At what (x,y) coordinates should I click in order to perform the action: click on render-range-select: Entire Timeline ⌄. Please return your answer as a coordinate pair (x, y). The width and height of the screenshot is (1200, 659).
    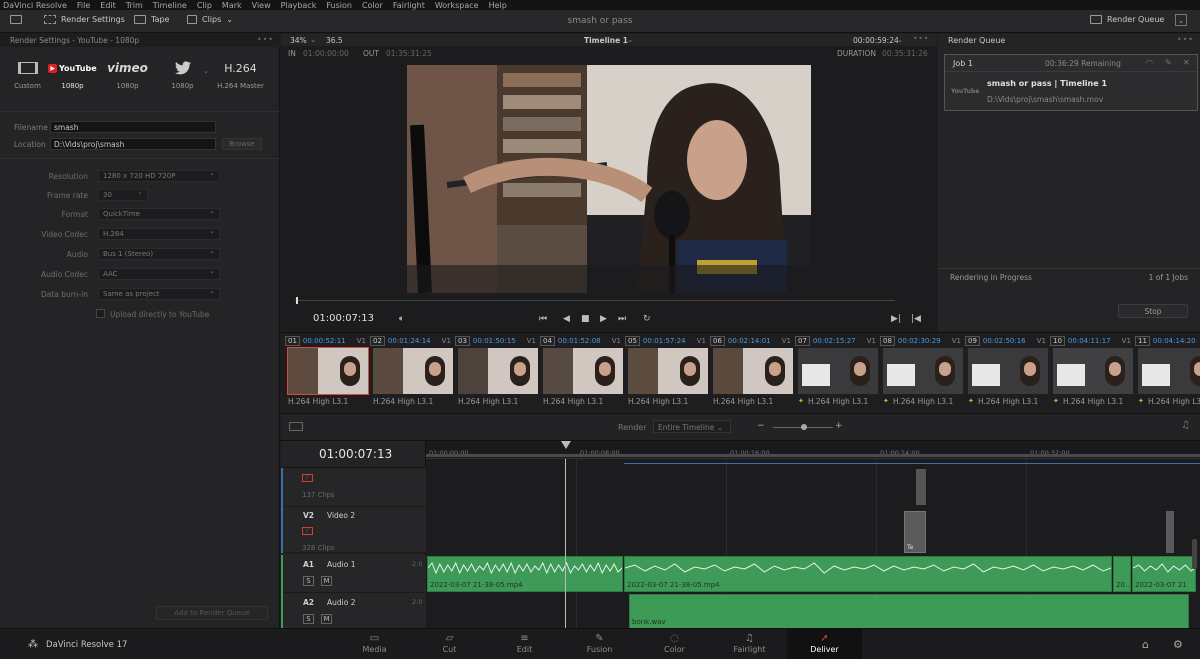
    Looking at the image, I should click on (692, 426).